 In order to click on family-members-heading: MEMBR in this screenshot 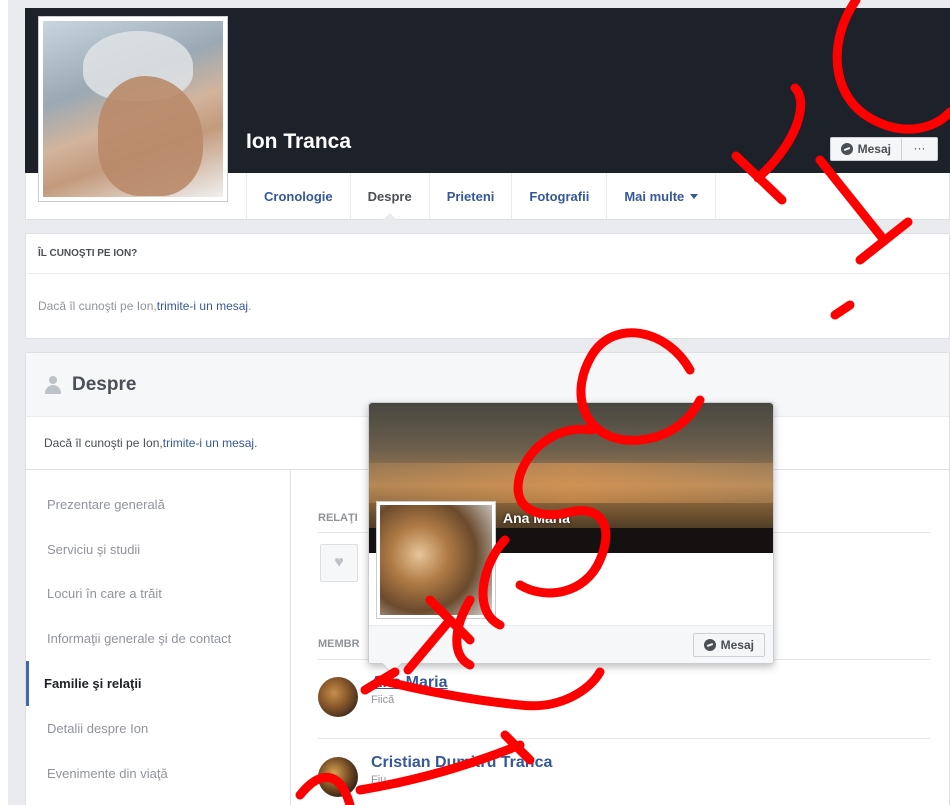, I will do `click(339, 644)`.